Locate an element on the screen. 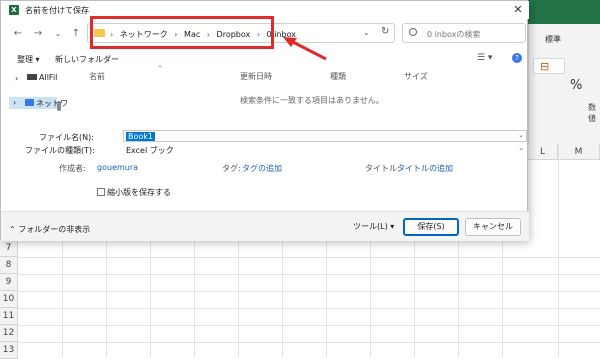  row-header: 9 is located at coordinates (9, 282).